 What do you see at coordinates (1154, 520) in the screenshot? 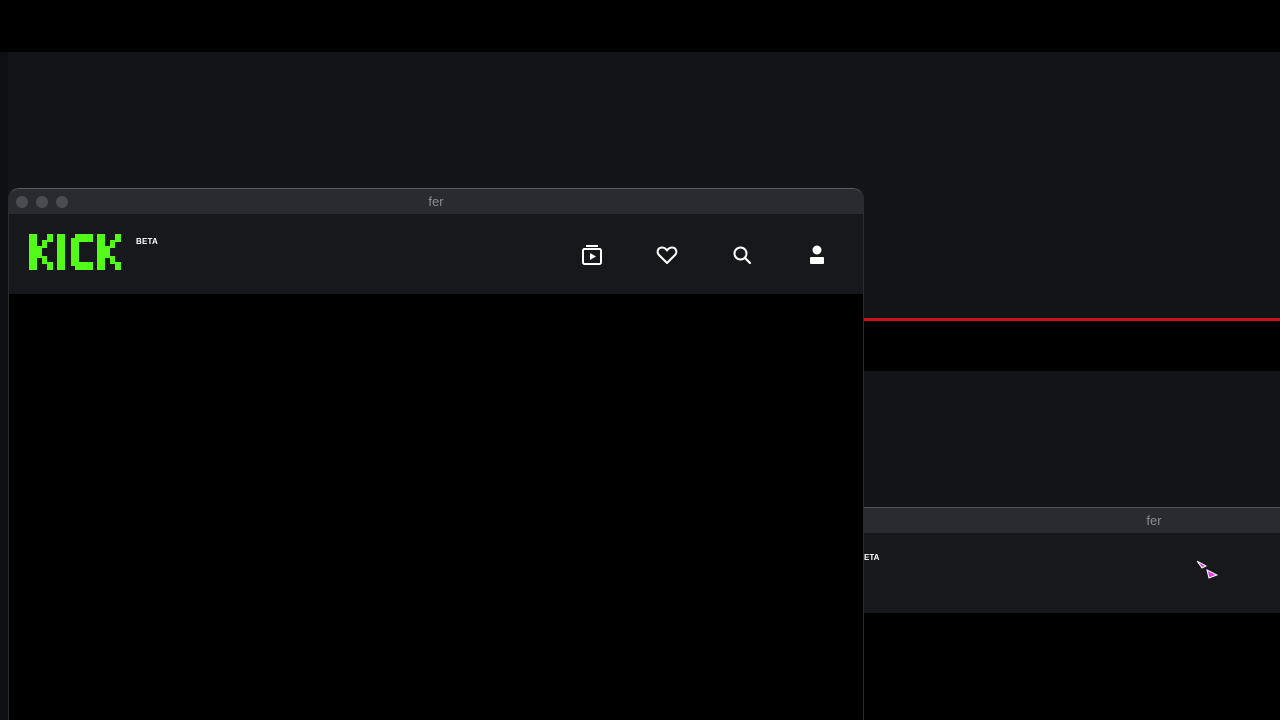
I see `background-window-title: fer` at bounding box center [1154, 520].